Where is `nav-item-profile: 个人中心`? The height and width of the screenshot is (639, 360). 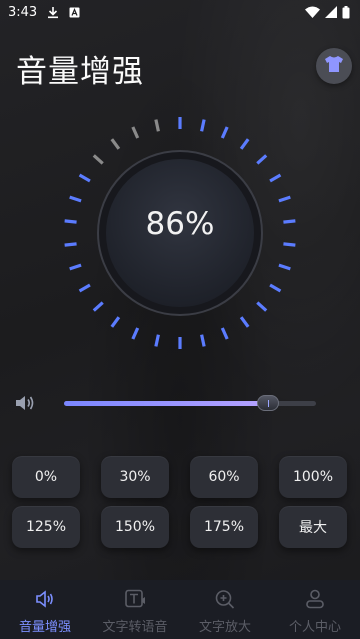 nav-item-profile: 个人中心 is located at coordinates (315, 609).